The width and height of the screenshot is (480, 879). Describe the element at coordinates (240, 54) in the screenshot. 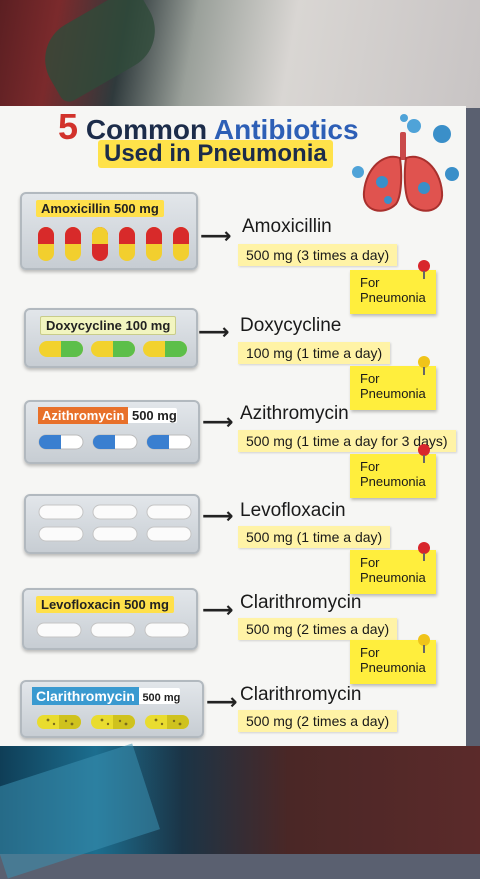

I see `background-top` at that location.